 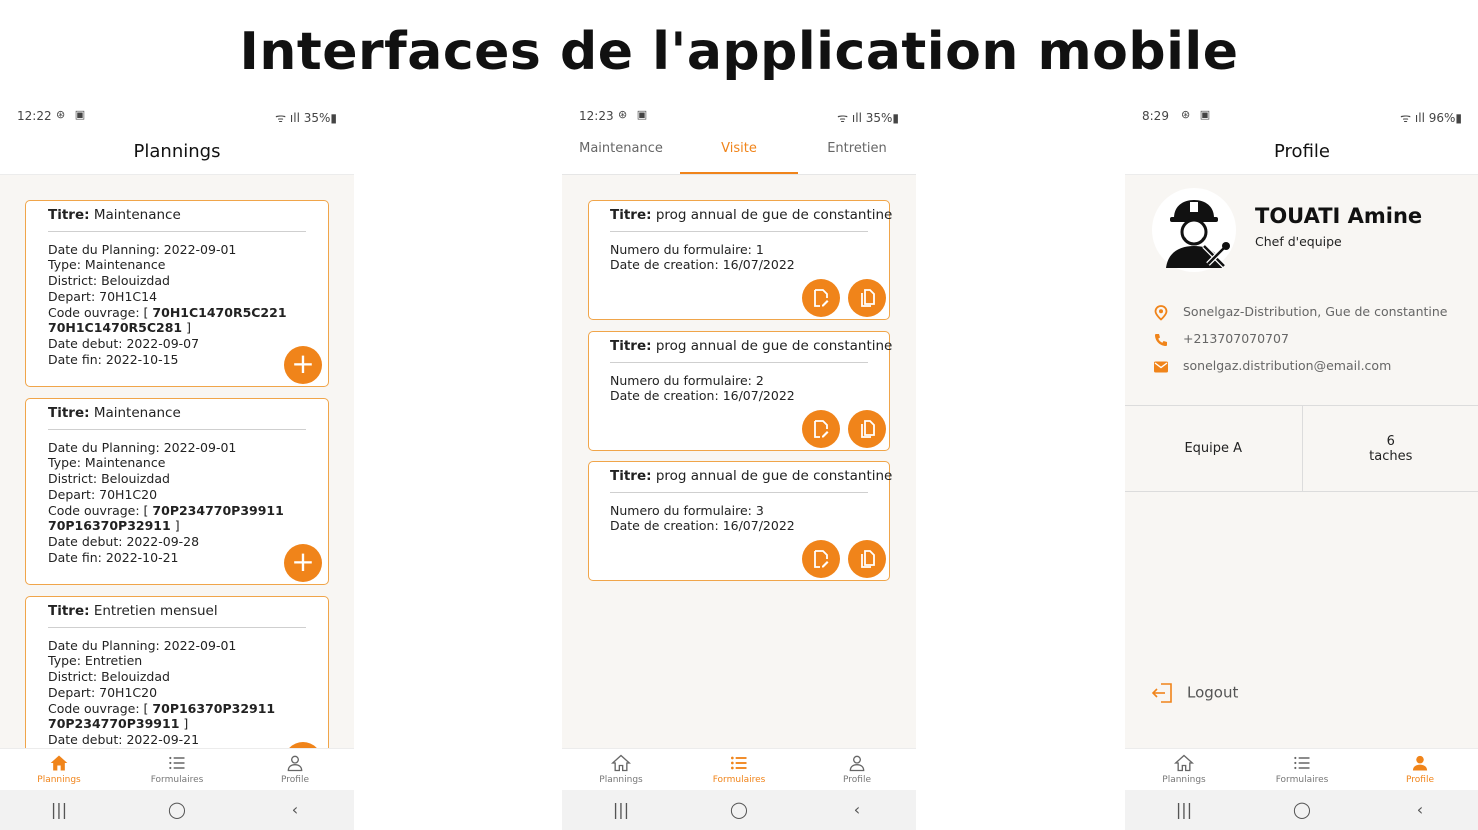 What do you see at coordinates (1198, 234) in the screenshot?
I see `worker-avatar-icon` at bounding box center [1198, 234].